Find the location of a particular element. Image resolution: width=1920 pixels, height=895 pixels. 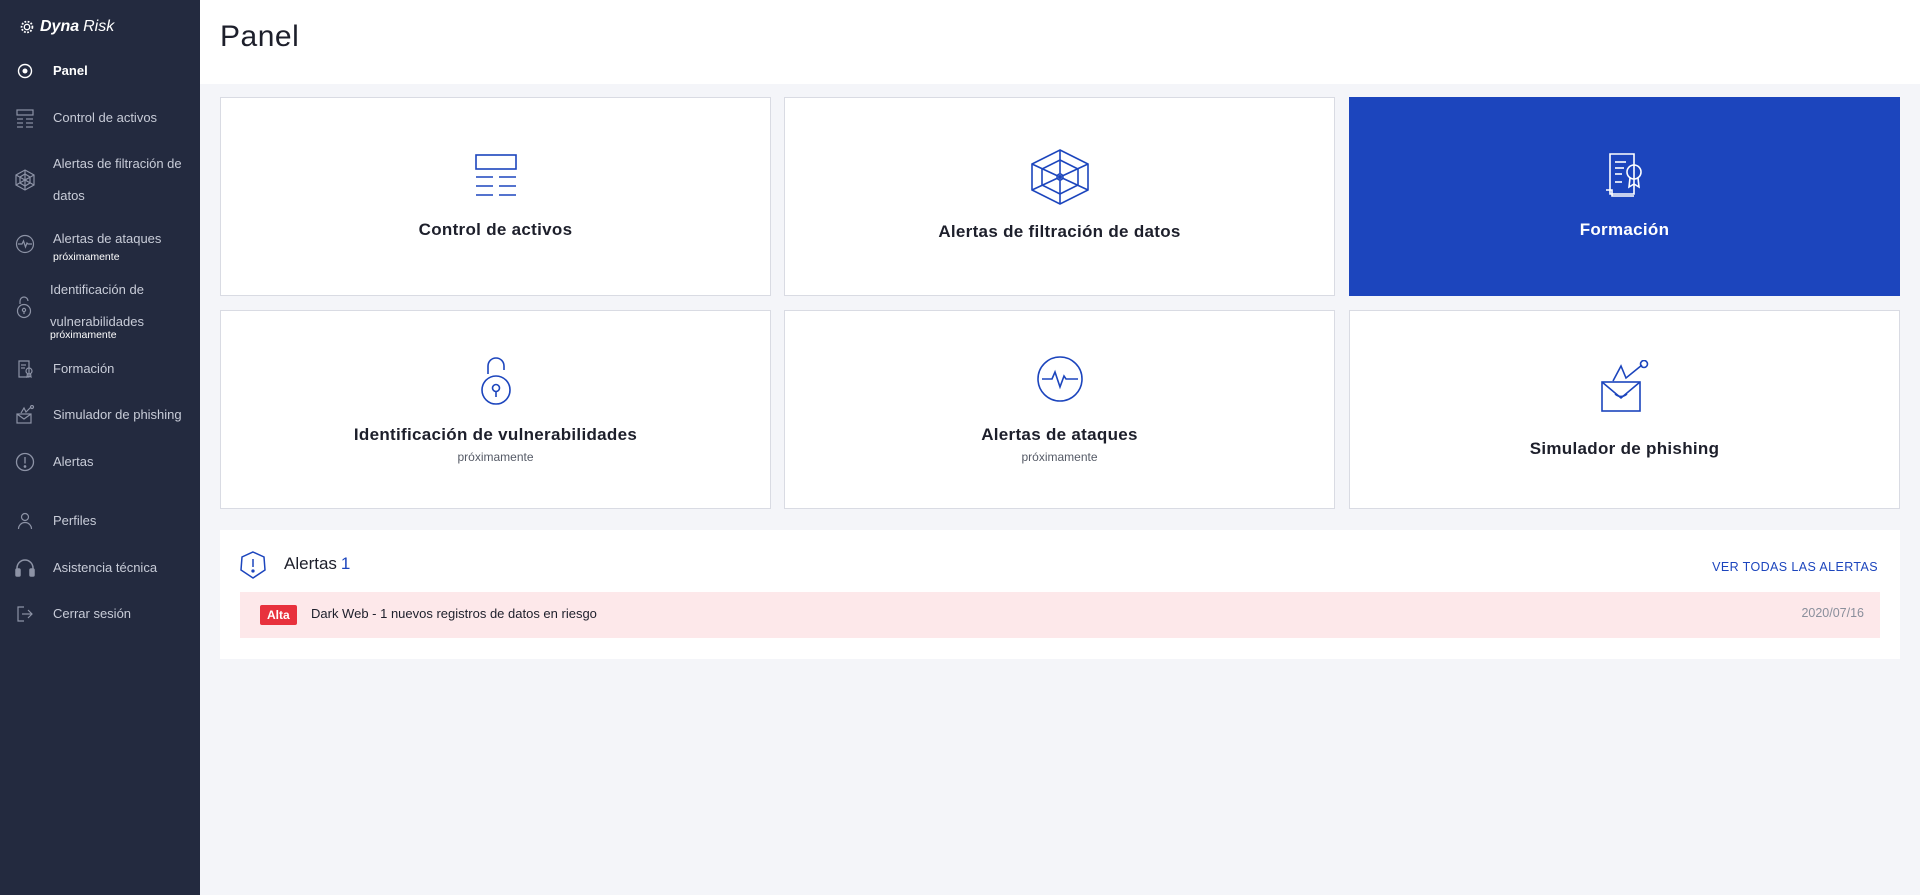

card-data-leak-alerts: Alertas de filtración de datos is located at coordinates (1059, 196).